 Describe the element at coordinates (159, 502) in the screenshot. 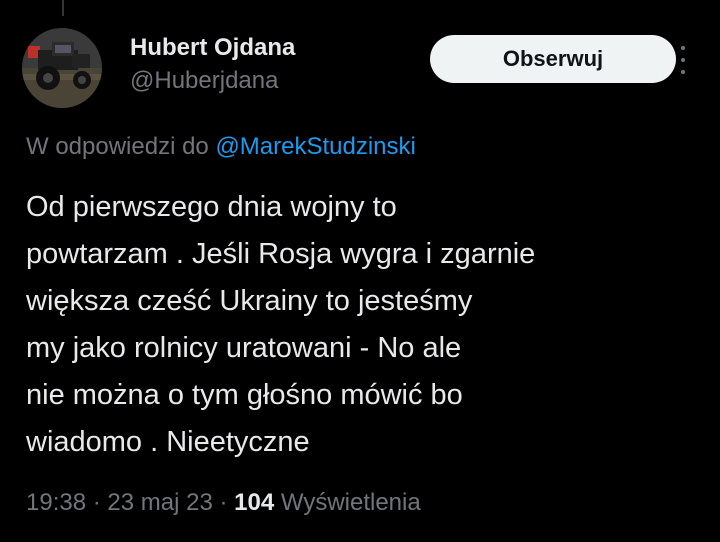

I see `tweet-date: 23 maj 23` at that location.